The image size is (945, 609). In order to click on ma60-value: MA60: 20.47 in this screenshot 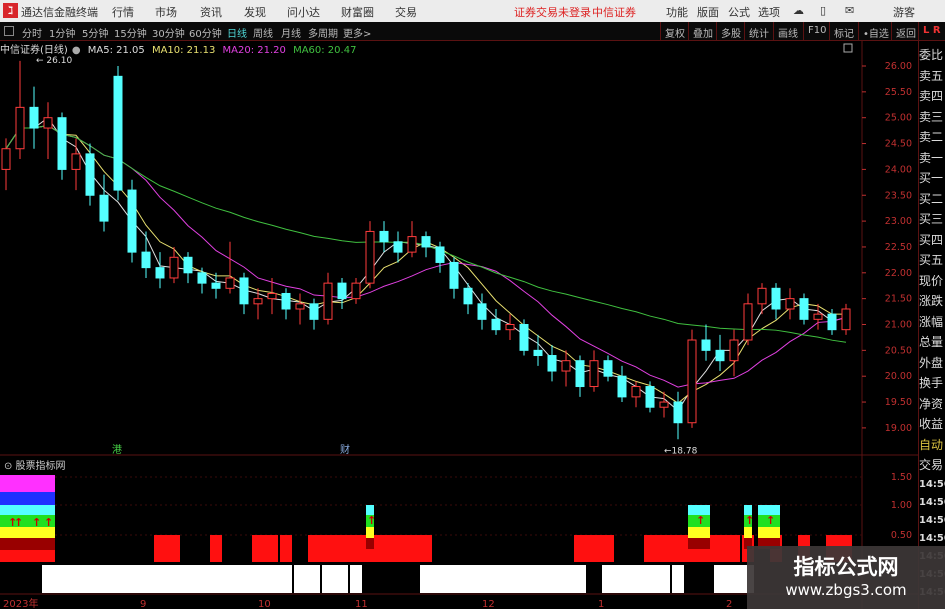, I will do `click(325, 50)`.